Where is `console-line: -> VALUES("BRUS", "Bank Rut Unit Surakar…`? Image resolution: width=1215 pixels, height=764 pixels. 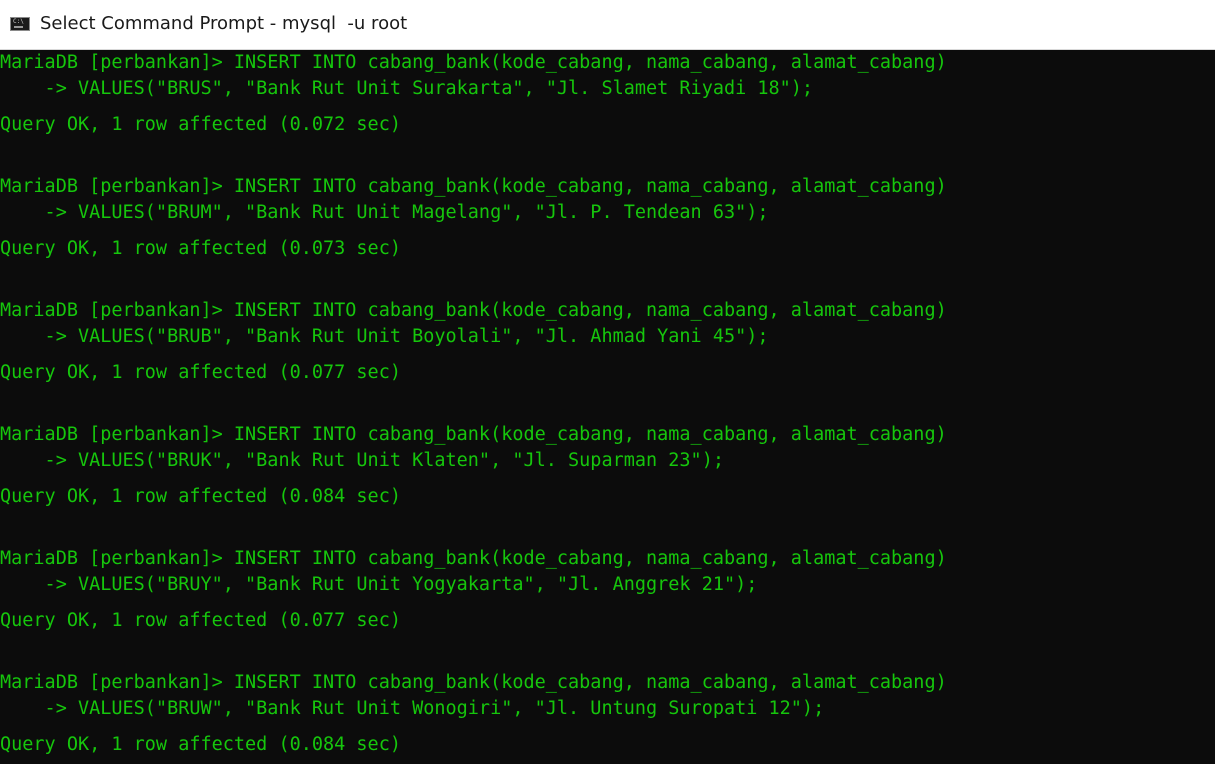
console-line: -> VALUES("BRUS", "Bank Rut Unit Surakar… is located at coordinates (407, 88).